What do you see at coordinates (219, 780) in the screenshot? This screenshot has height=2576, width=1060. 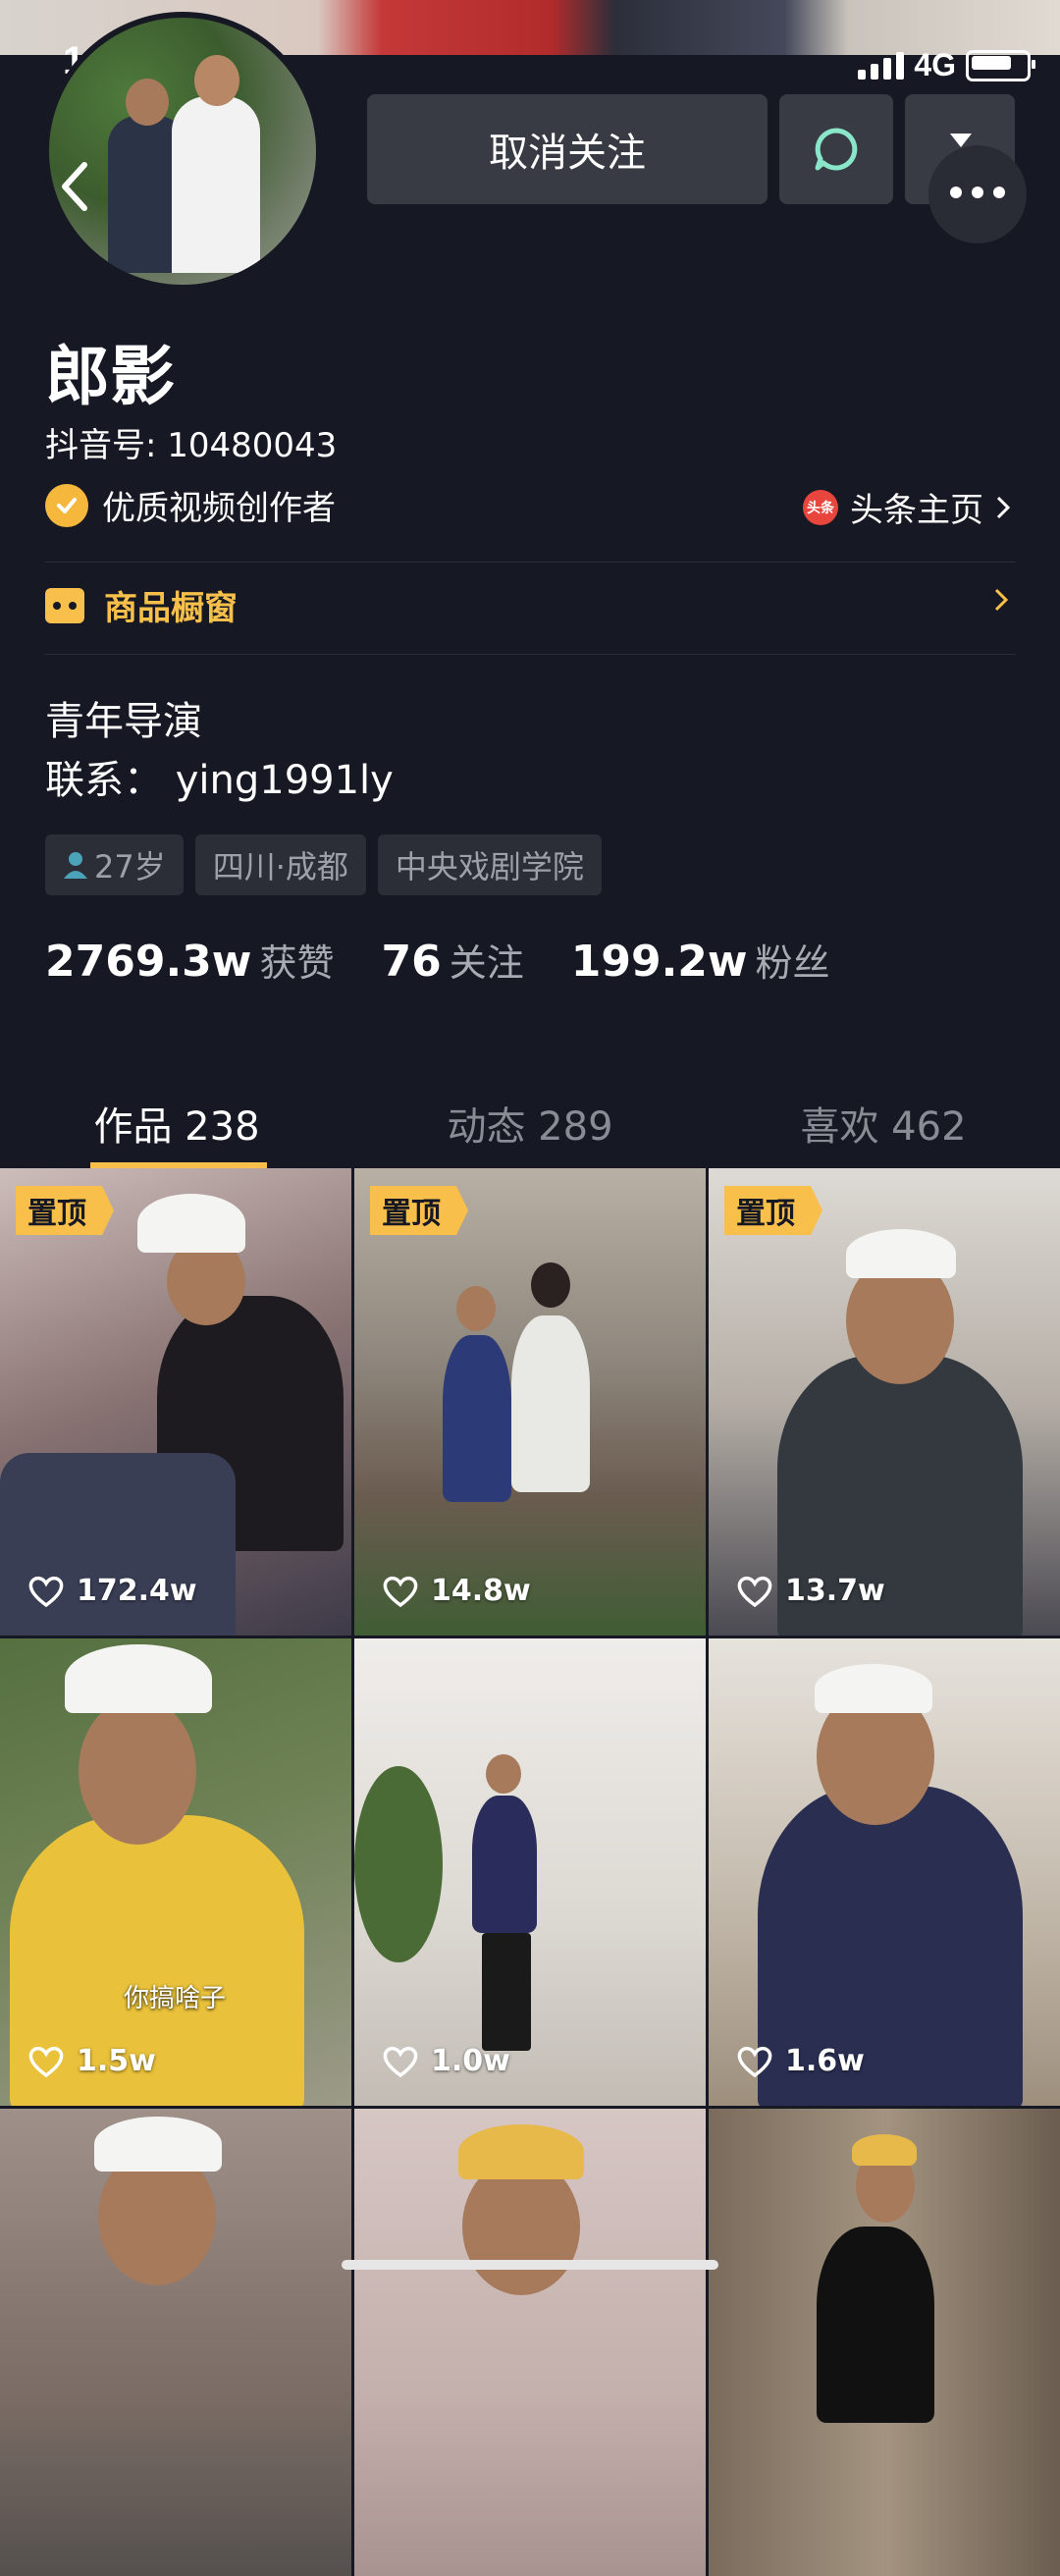 I see `bio-line-2: 联系： ying1991ly` at bounding box center [219, 780].